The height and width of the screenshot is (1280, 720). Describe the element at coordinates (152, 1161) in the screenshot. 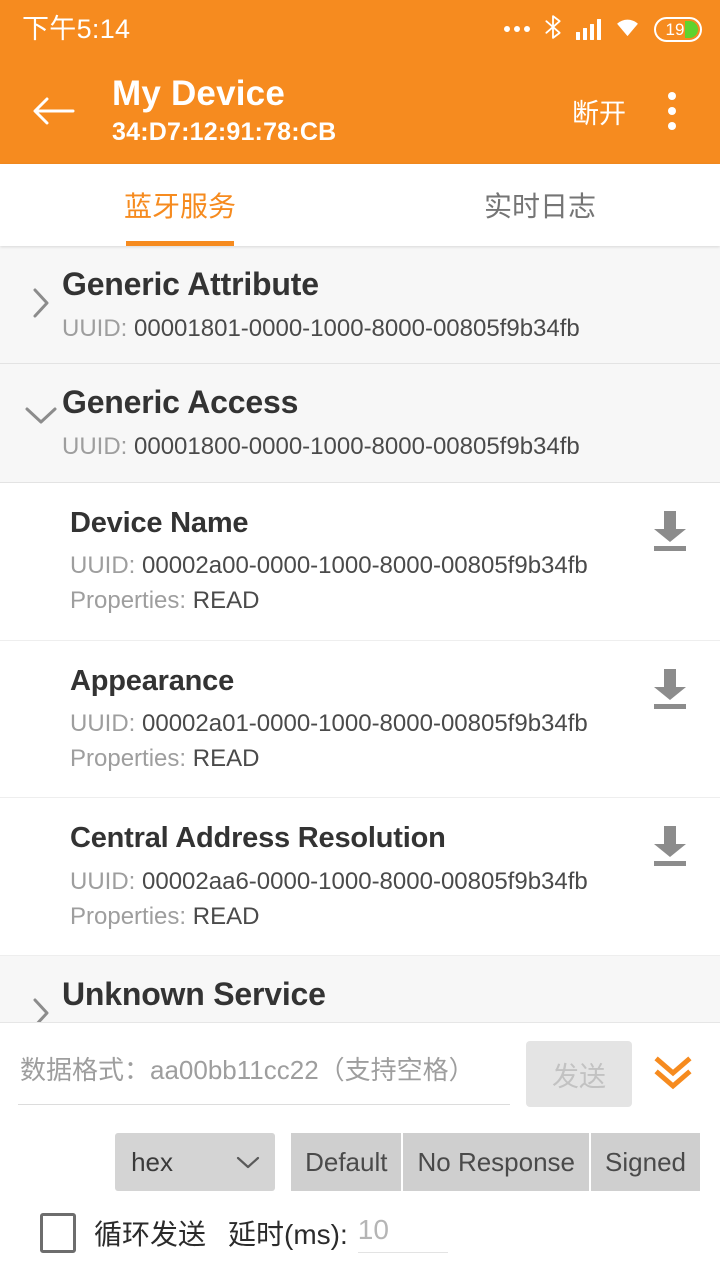

I see `data-format-value: hex` at that location.